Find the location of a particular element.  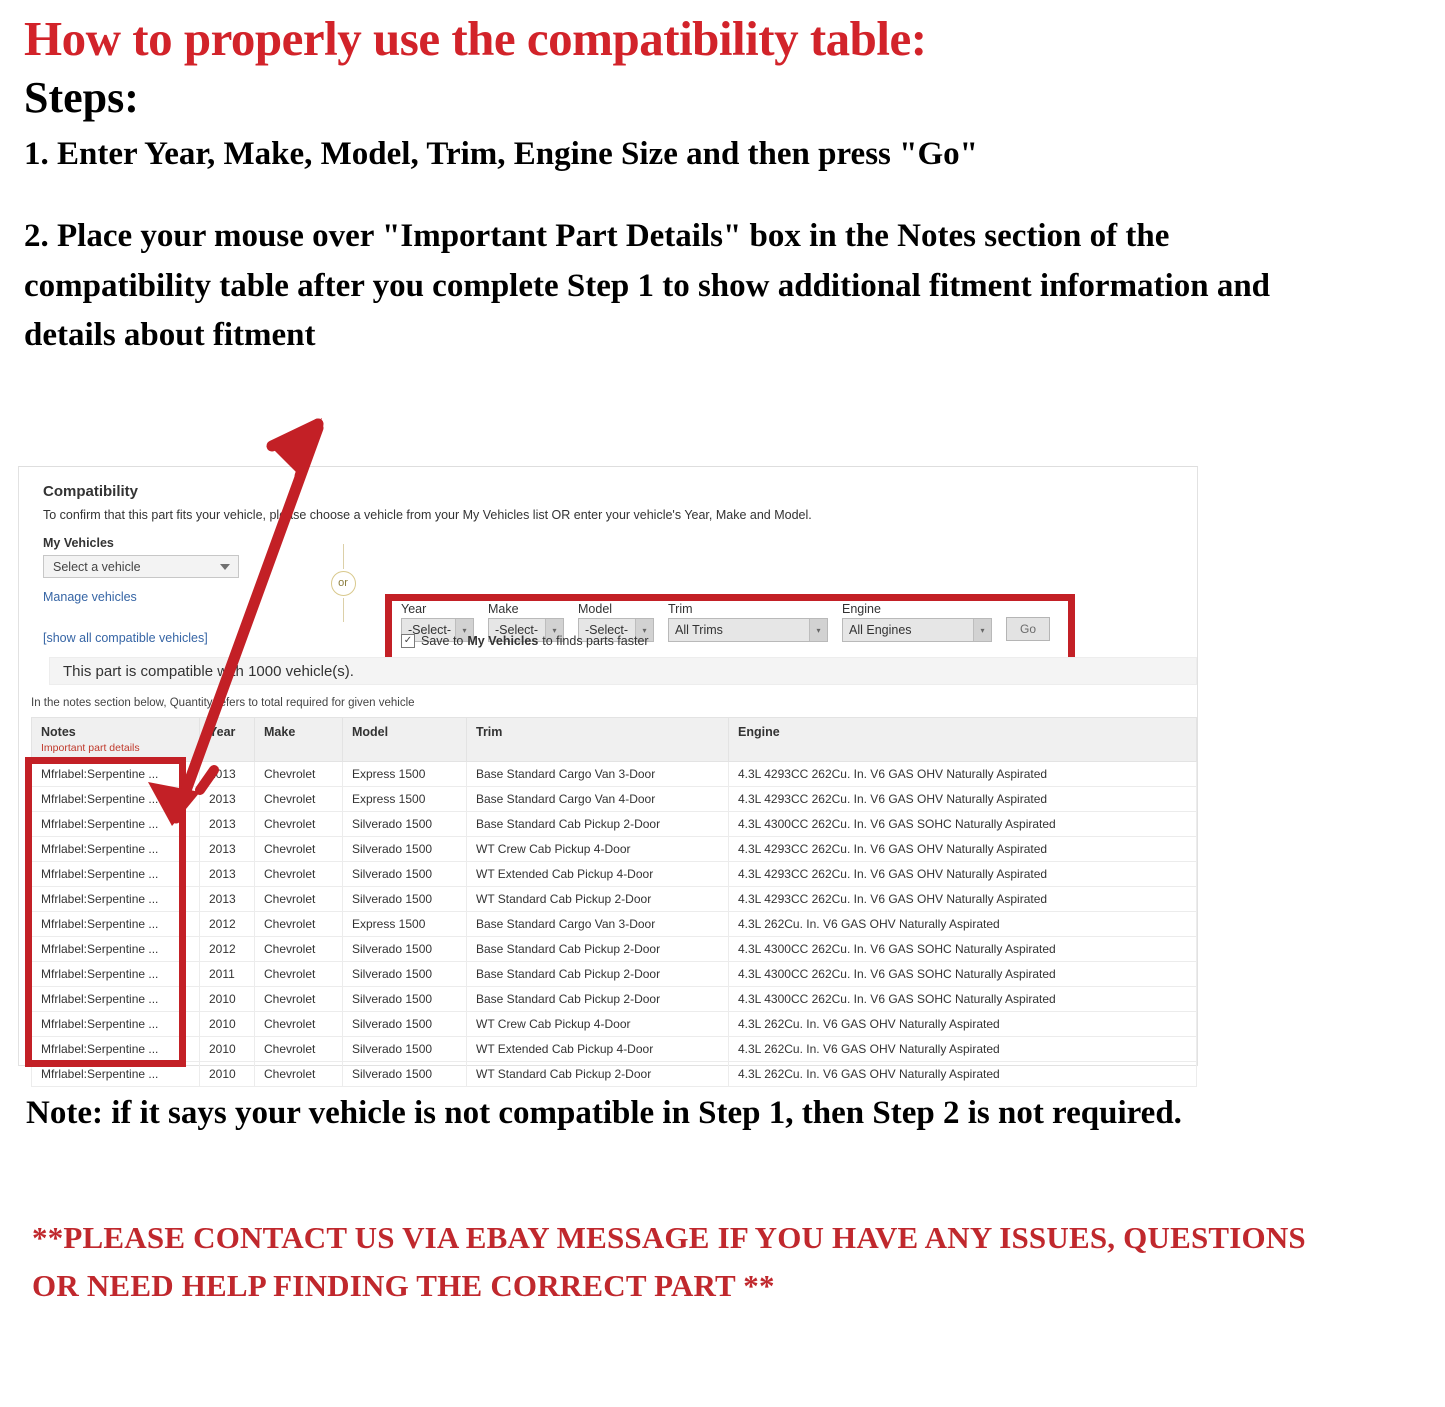

col-header-engine: Engine is located at coordinates (962, 739).